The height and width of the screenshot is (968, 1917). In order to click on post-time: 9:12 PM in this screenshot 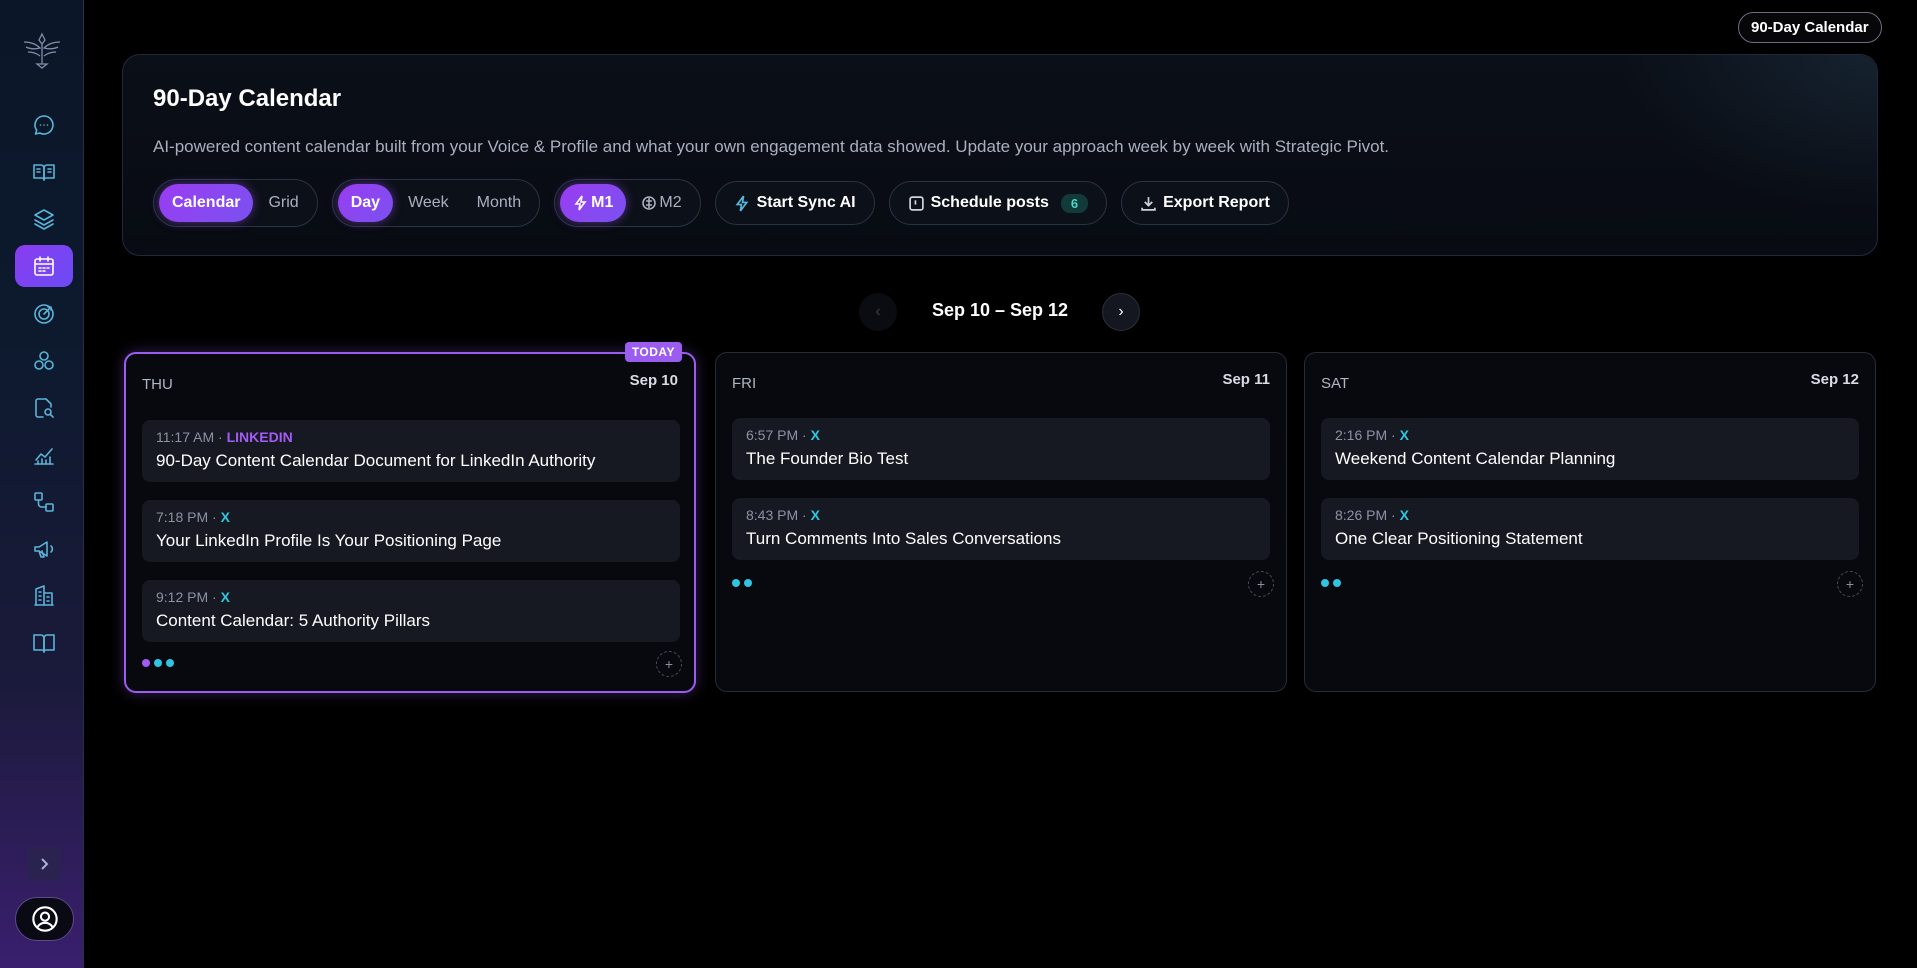, I will do `click(182, 597)`.